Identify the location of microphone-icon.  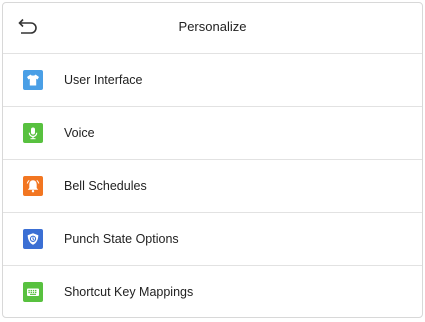
(33, 133).